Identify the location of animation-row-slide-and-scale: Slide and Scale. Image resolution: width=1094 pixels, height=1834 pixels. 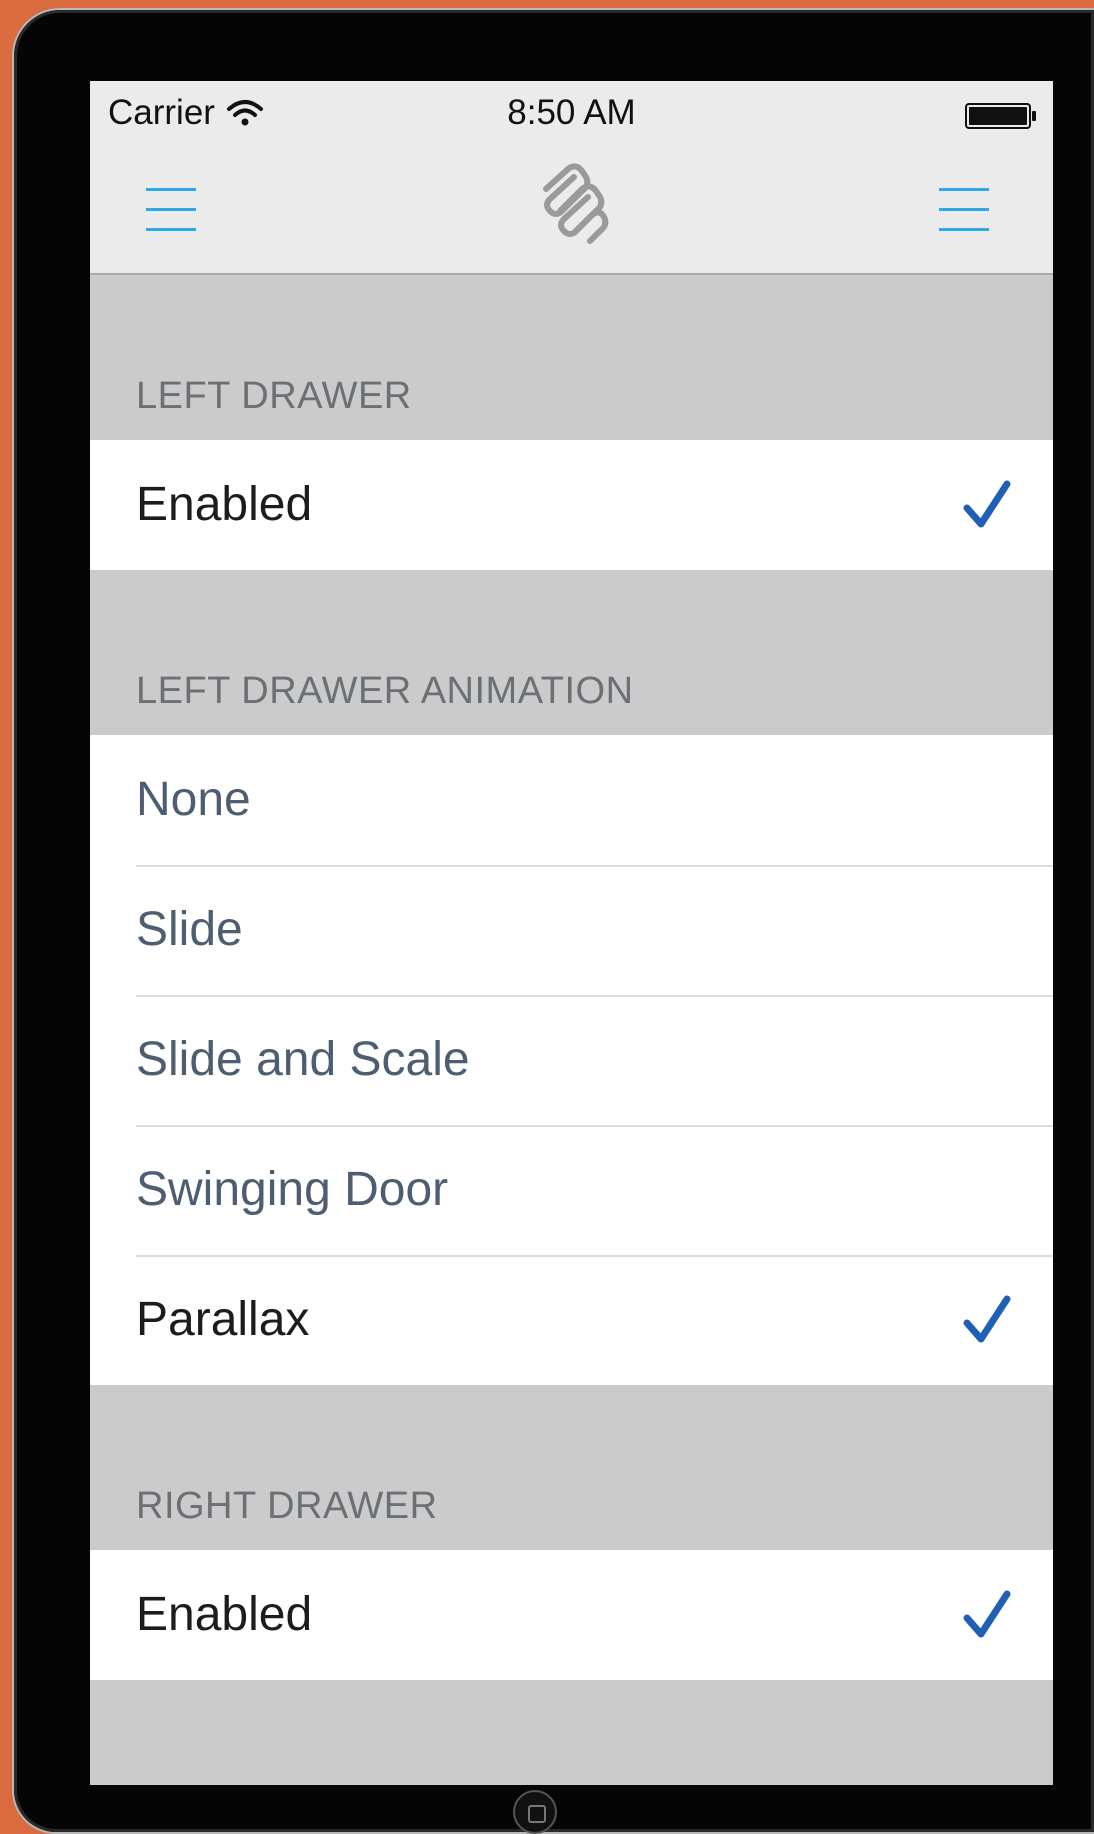
(571, 1060).